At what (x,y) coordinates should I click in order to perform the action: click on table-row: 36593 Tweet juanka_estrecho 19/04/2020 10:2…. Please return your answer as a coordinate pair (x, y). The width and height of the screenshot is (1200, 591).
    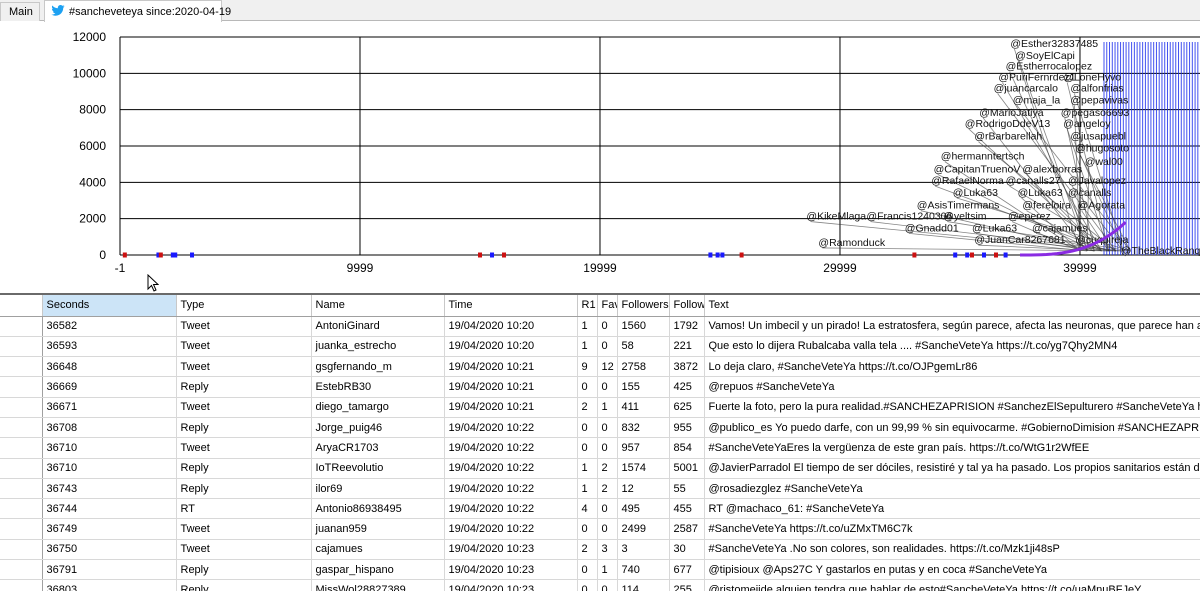
    Looking at the image, I should click on (600, 347).